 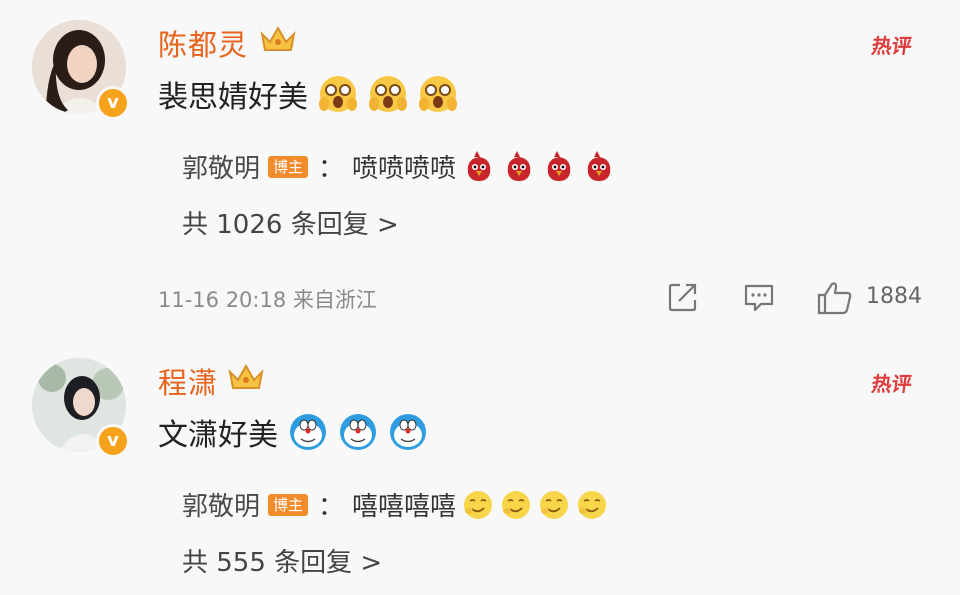 What do you see at coordinates (835, 298) in the screenshot?
I see `thumbs-up-icon` at bounding box center [835, 298].